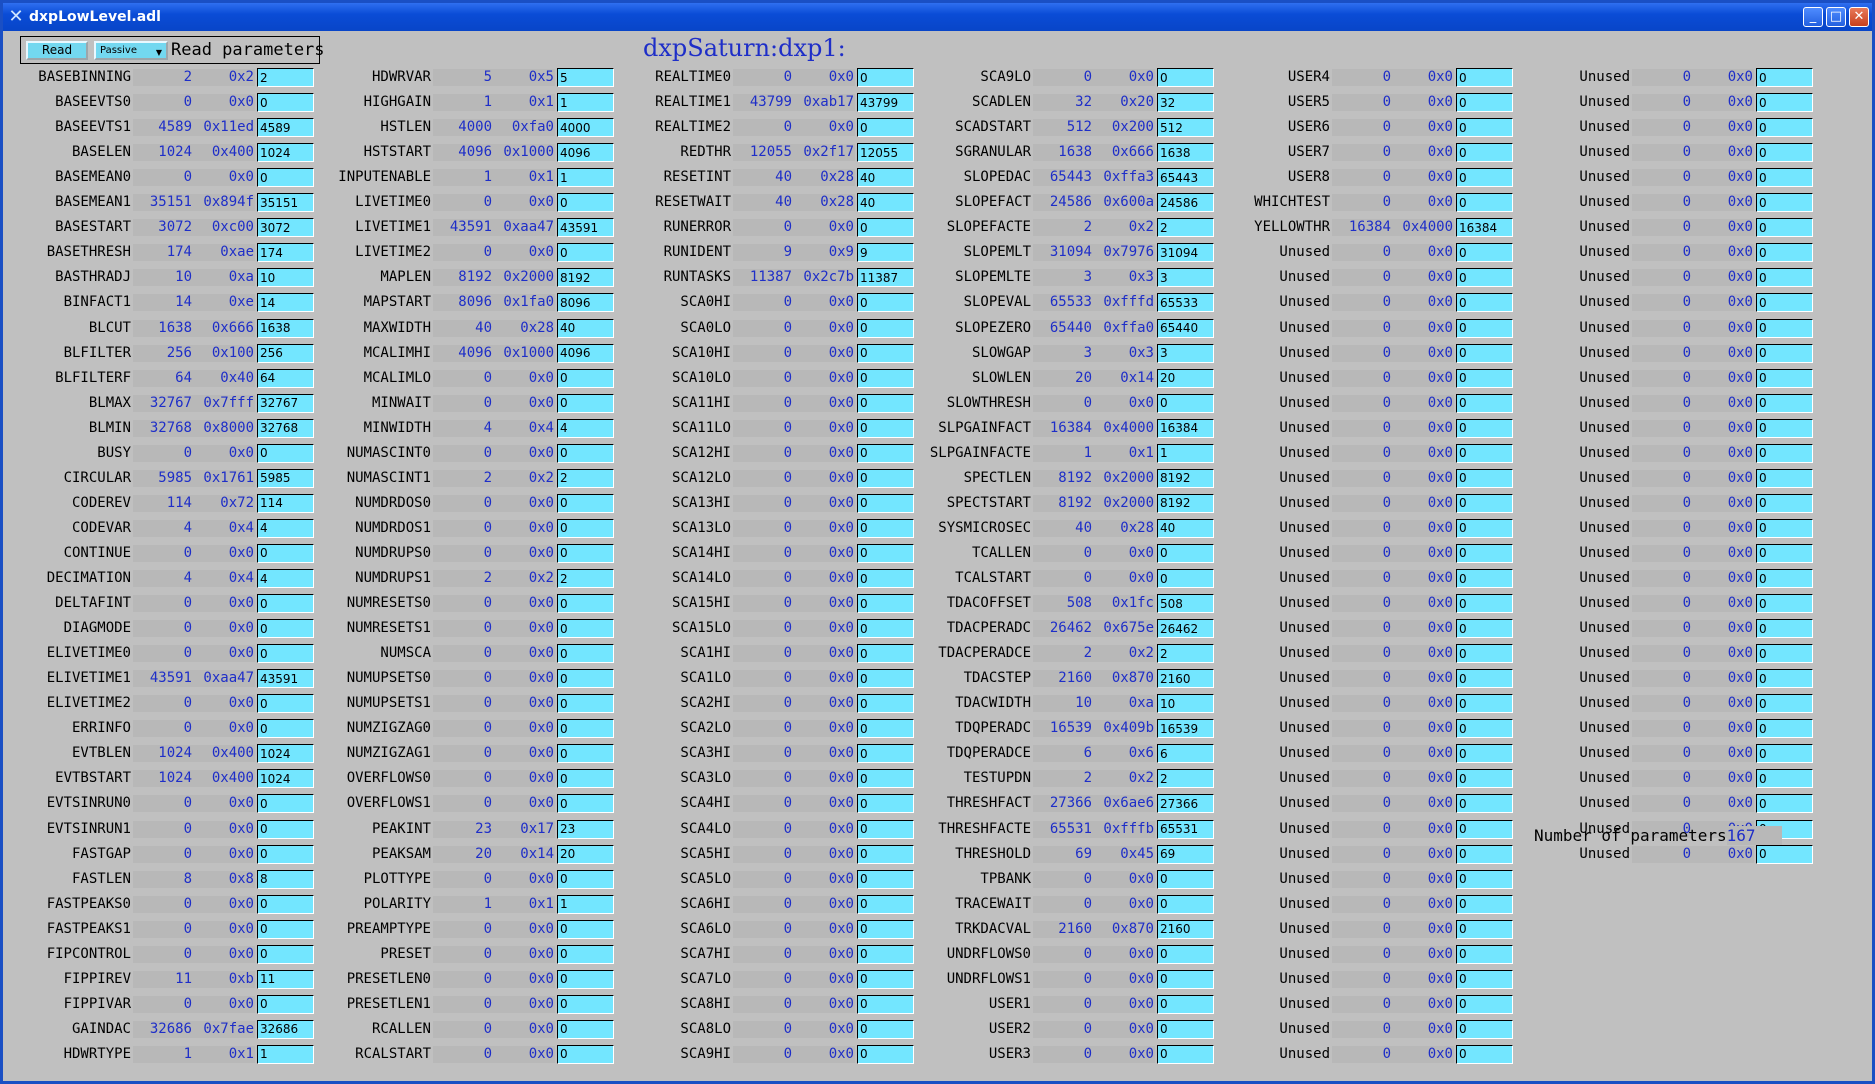 The height and width of the screenshot is (1084, 1875). What do you see at coordinates (224, 353) in the screenshot?
I see `parameter-hex-readback: 0x100` at bounding box center [224, 353].